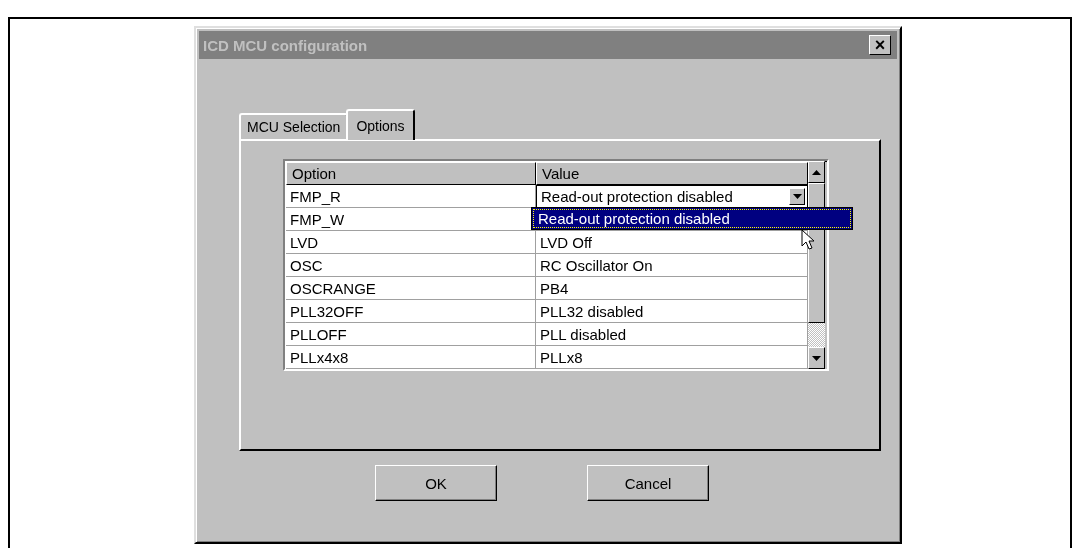  What do you see at coordinates (411, 173) in the screenshot?
I see `column-header: Option` at bounding box center [411, 173].